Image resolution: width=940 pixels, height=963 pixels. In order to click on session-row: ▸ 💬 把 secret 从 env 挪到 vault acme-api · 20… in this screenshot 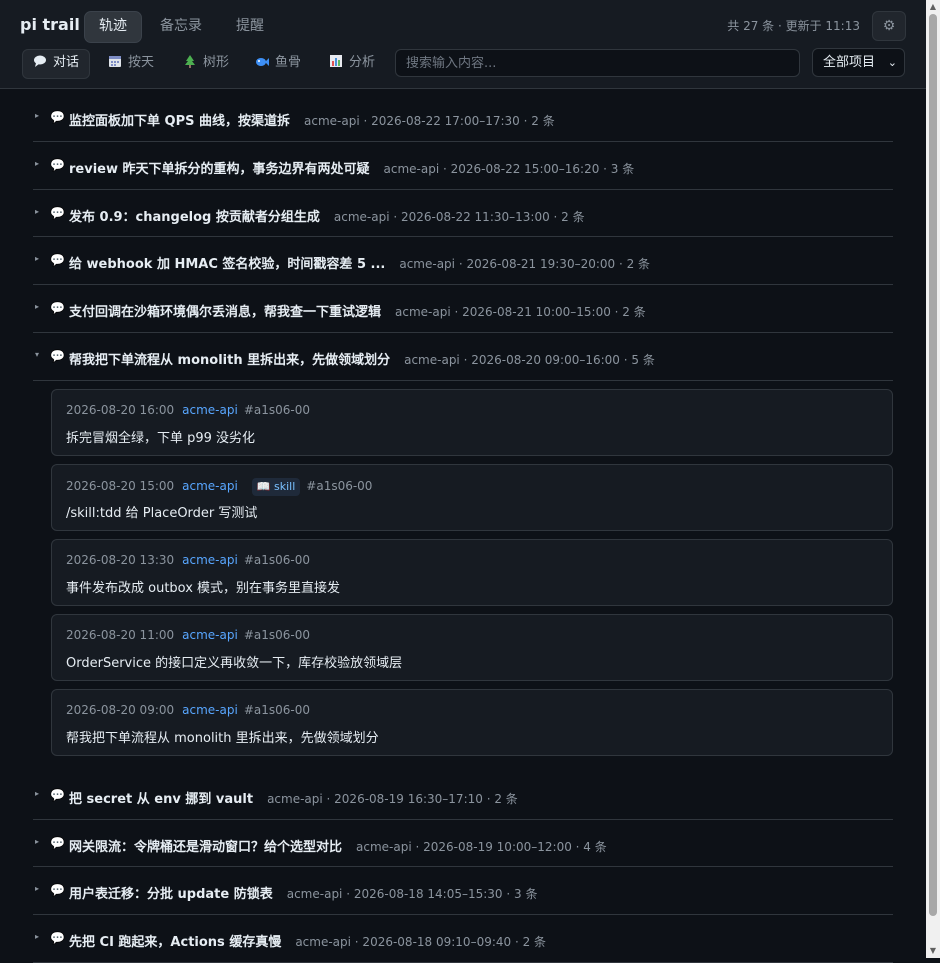, I will do `click(463, 796)`.